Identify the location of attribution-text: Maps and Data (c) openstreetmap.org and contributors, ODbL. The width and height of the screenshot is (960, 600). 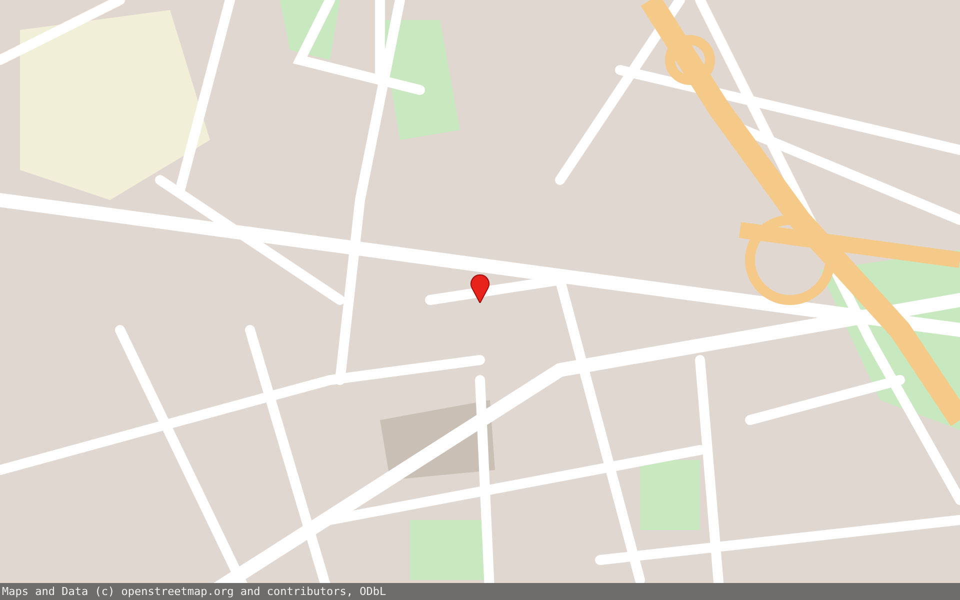
(194, 591).